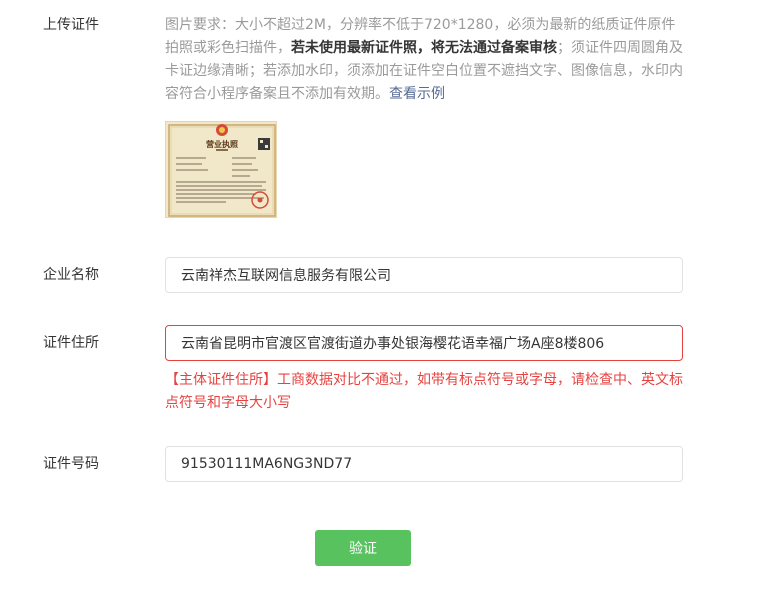 This screenshot has width=763, height=591. I want to click on cert-number-label: 证件号码, so click(71, 464).